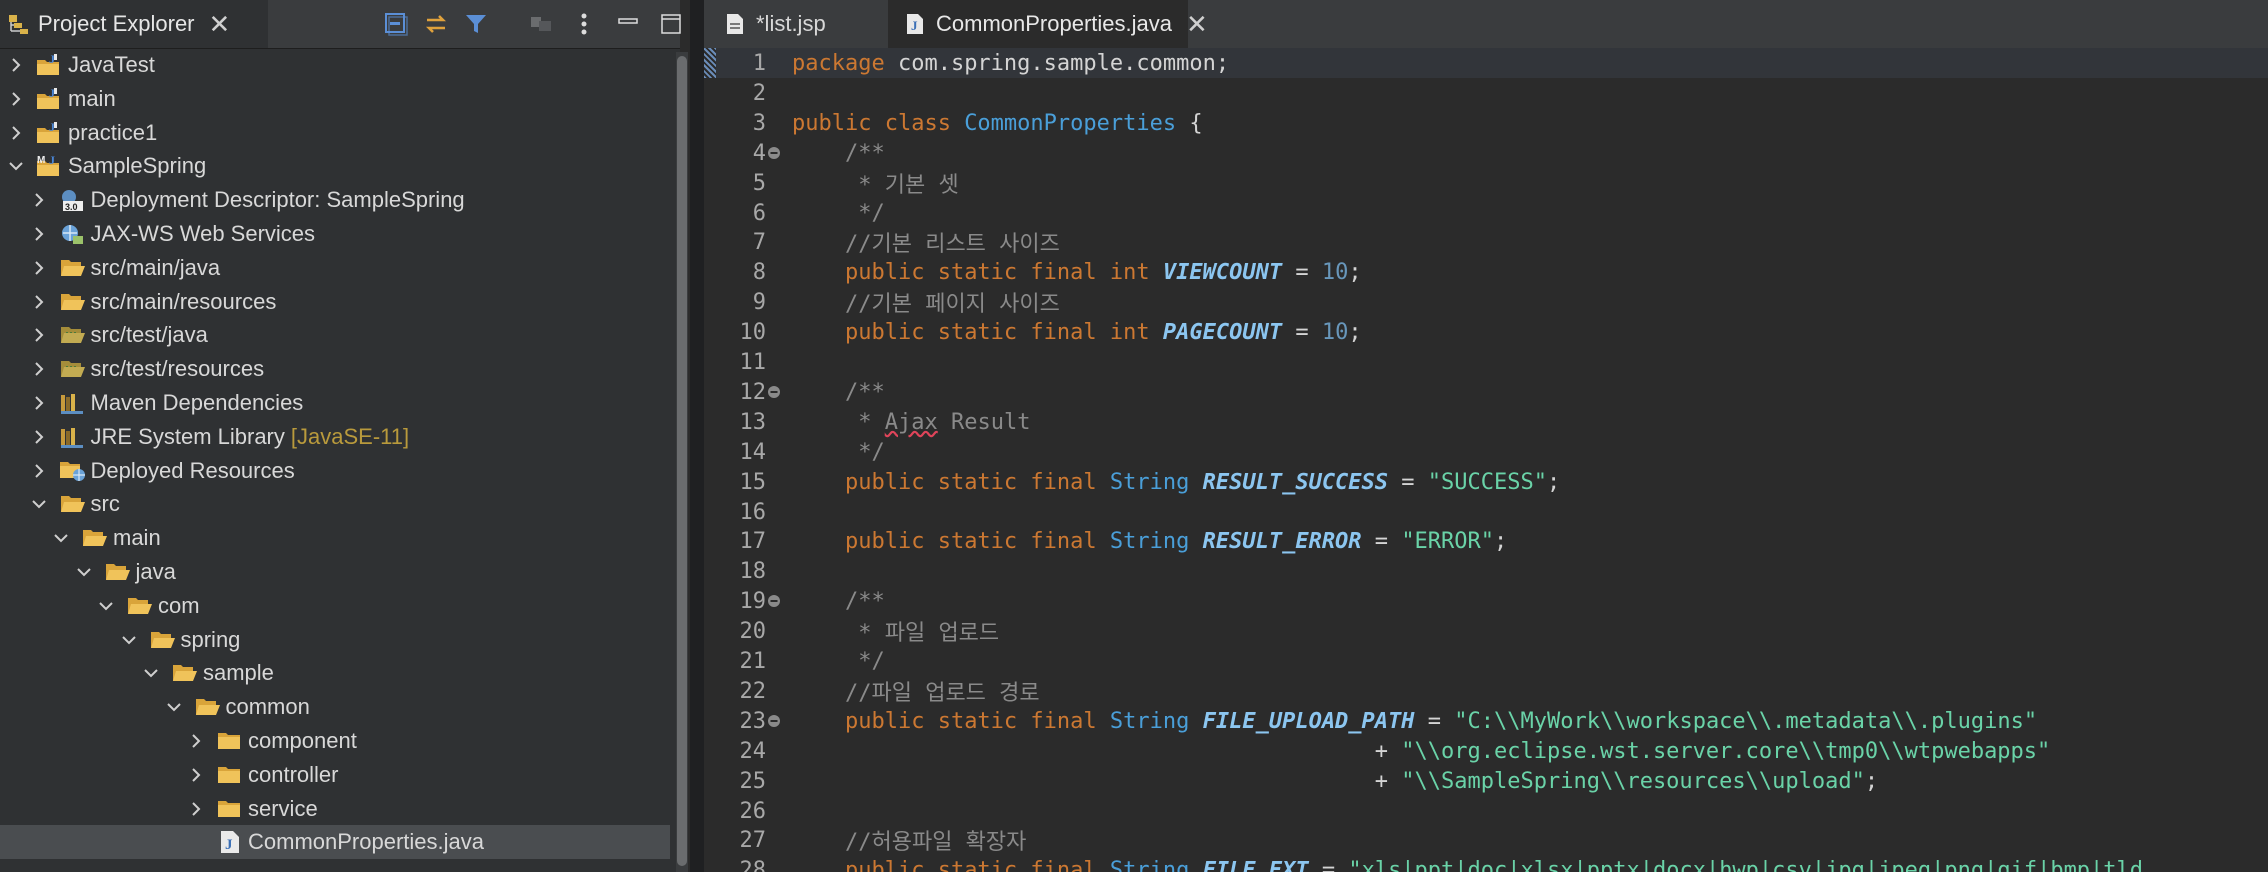 Image resolution: width=2268 pixels, height=872 pixels. I want to click on code-line: 3 public class CommonProperties {, so click(1486, 123).